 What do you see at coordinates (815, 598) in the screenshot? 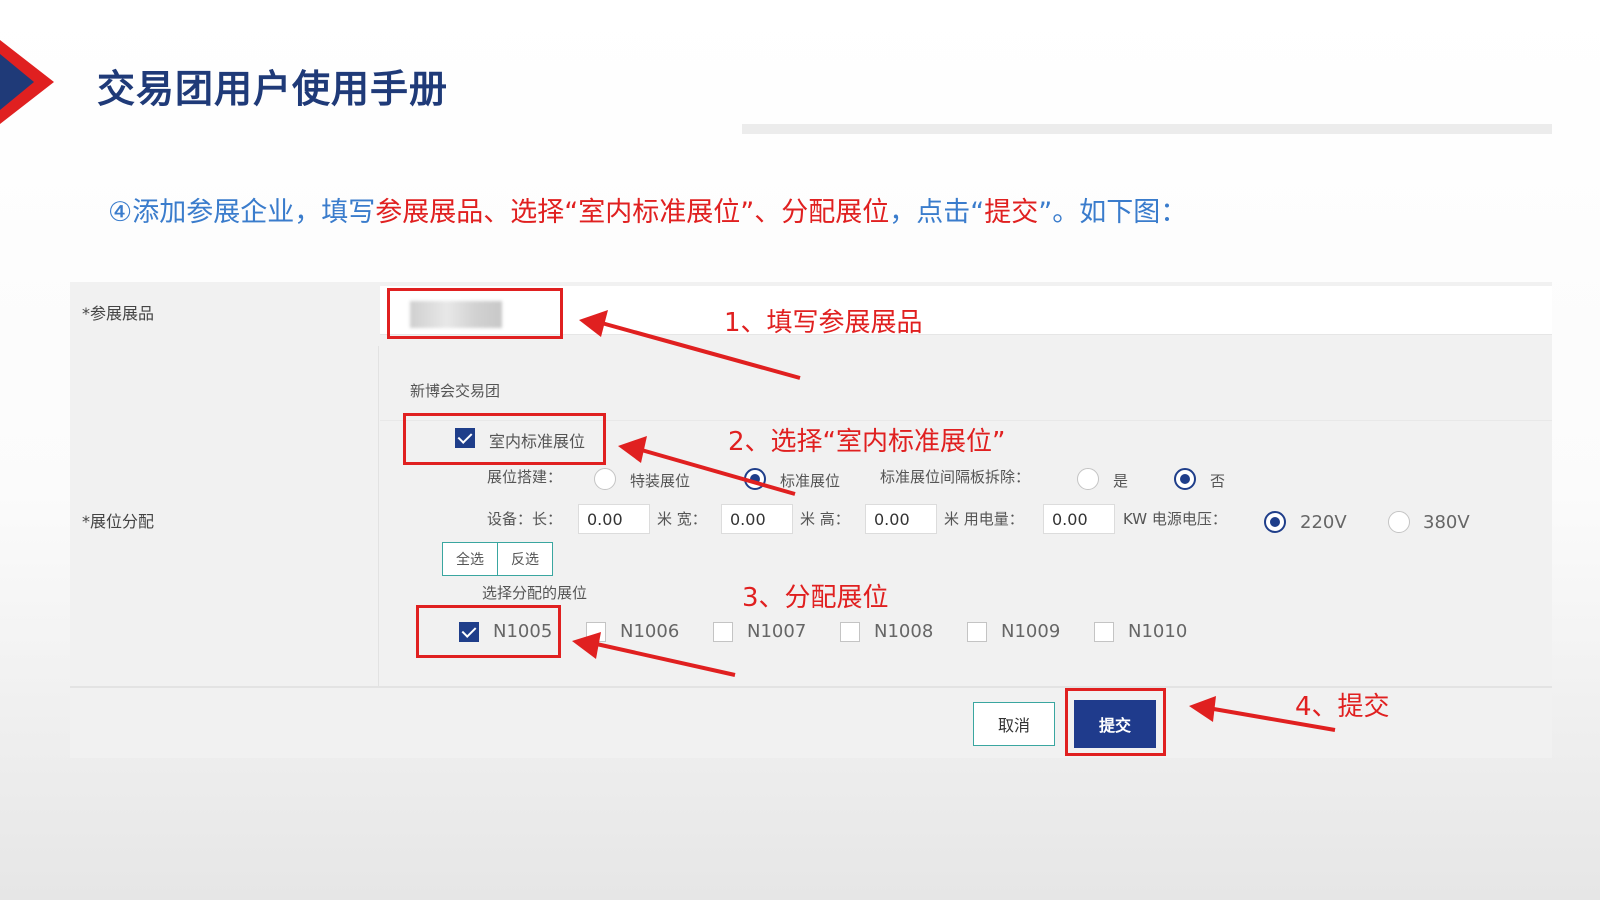
I see `annotation-step3: 3、分配展位` at bounding box center [815, 598].